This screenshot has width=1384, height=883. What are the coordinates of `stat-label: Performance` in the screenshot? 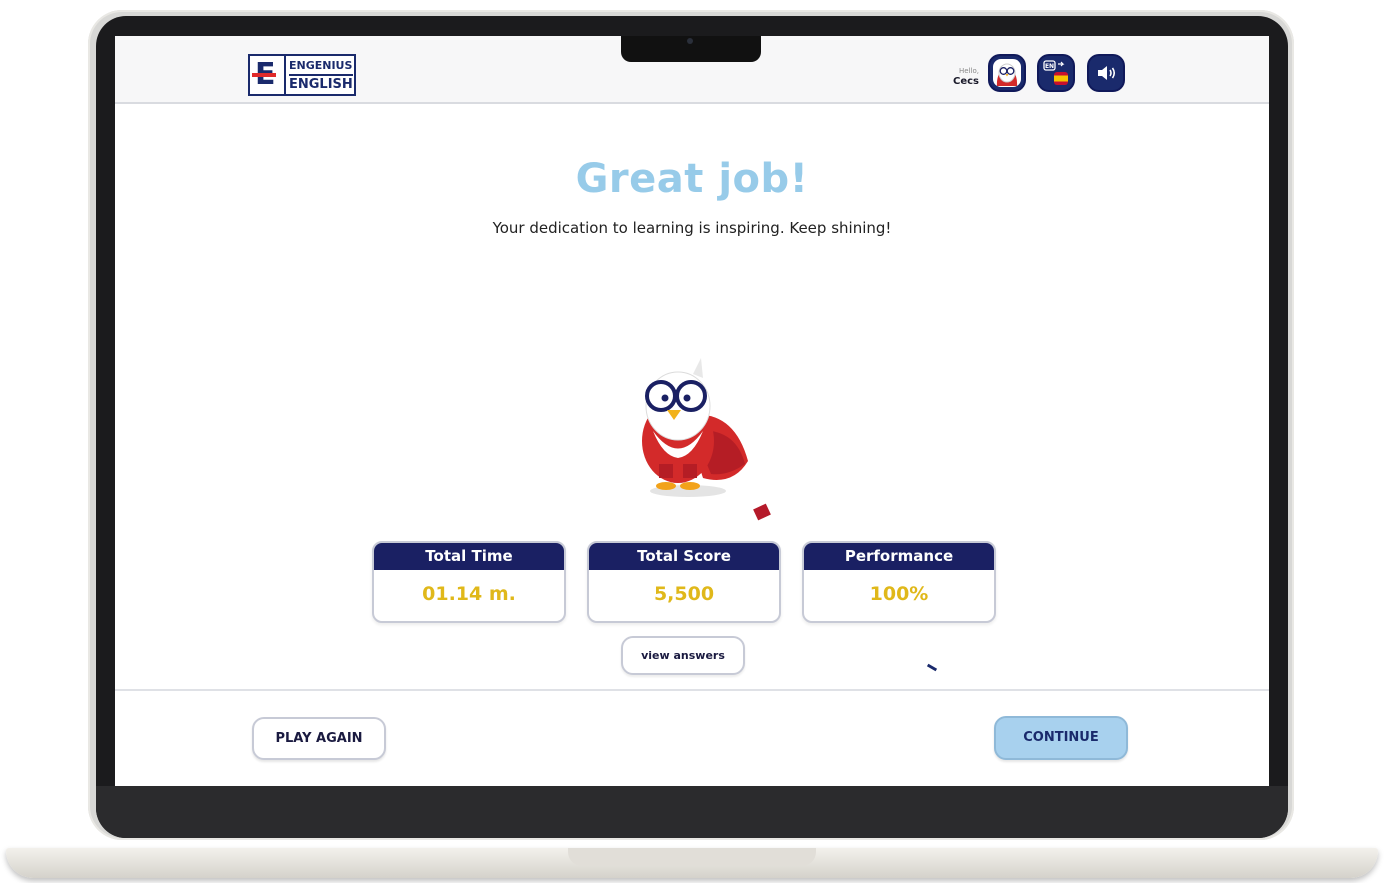 It's located at (899, 556).